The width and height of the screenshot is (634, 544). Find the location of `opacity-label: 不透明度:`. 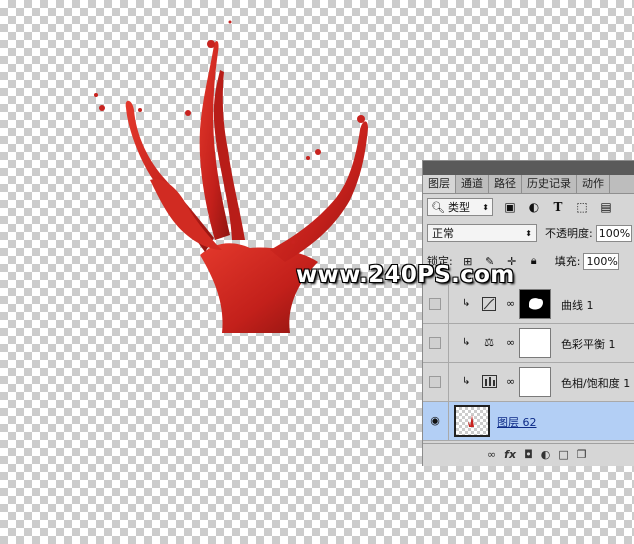

opacity-label: 不透明度: is located at coordinates (569, 233).